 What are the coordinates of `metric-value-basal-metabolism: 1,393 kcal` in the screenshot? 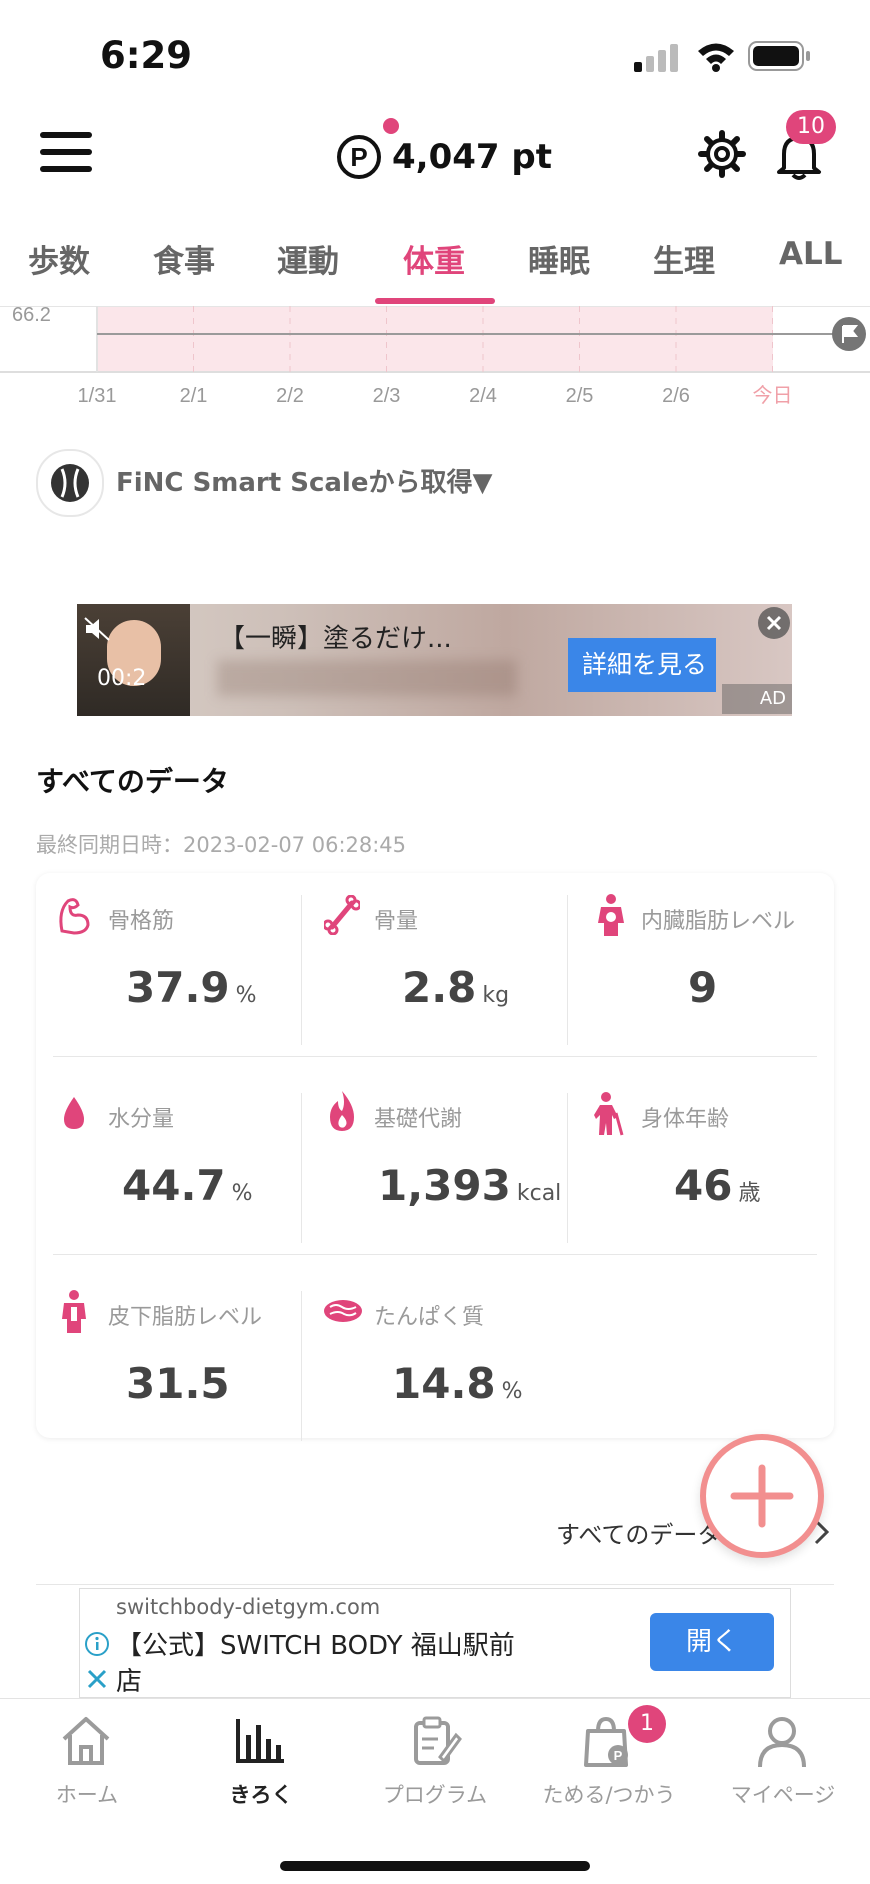 It's located at (470, 1185).